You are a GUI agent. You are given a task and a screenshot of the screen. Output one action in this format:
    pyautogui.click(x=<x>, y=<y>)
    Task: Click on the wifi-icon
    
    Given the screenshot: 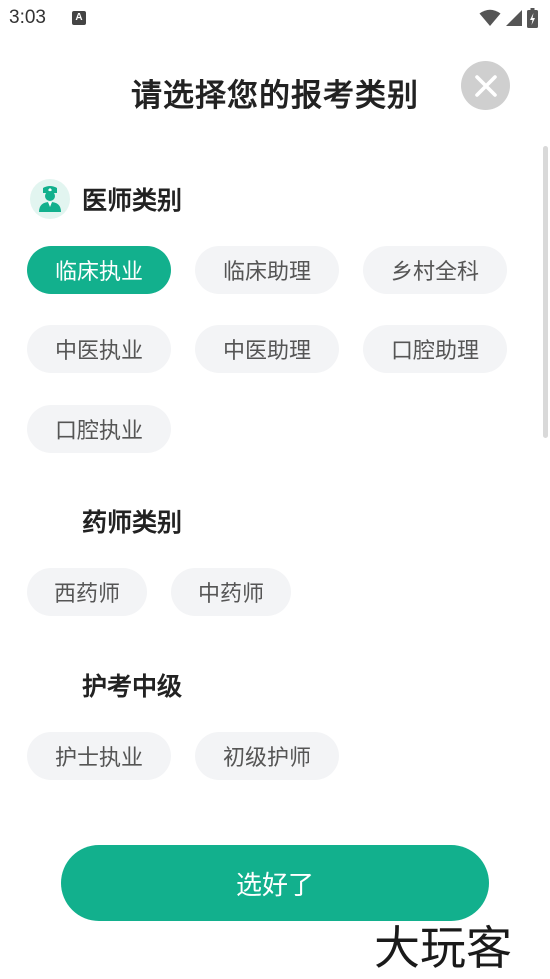 What is the action you would take?
    pyautogui.click(x=490, y=17)
    